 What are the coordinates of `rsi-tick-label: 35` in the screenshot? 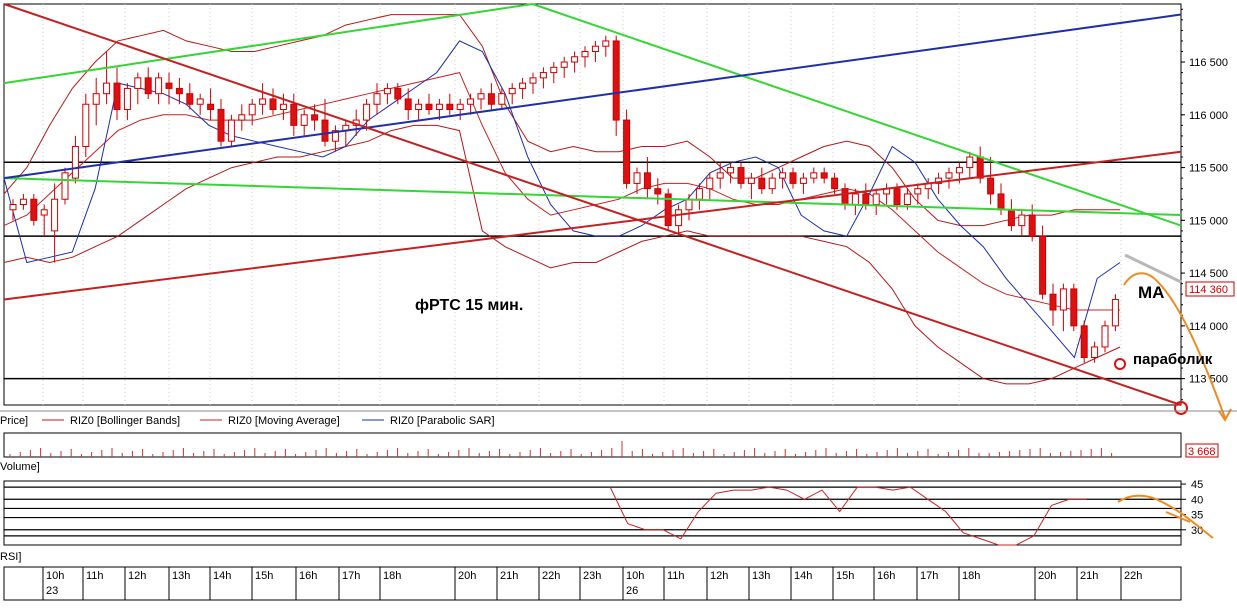 It's located at (1197, 516).